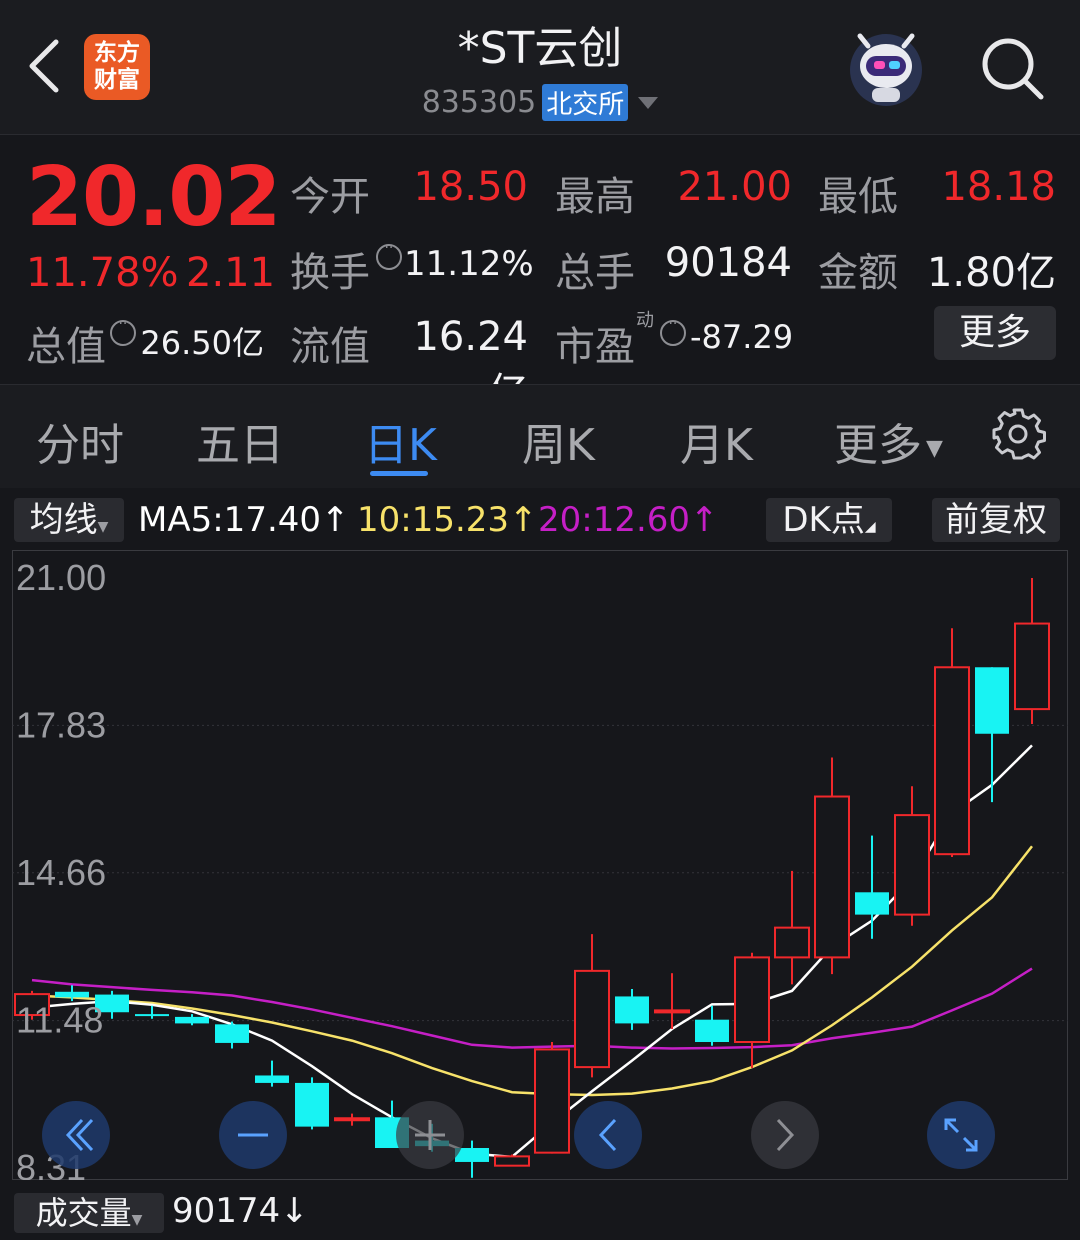  What do you see at coordinates (595, 347) in the screenshot?
I see `pe-label: 市盈` at bounding box center [595, 347].